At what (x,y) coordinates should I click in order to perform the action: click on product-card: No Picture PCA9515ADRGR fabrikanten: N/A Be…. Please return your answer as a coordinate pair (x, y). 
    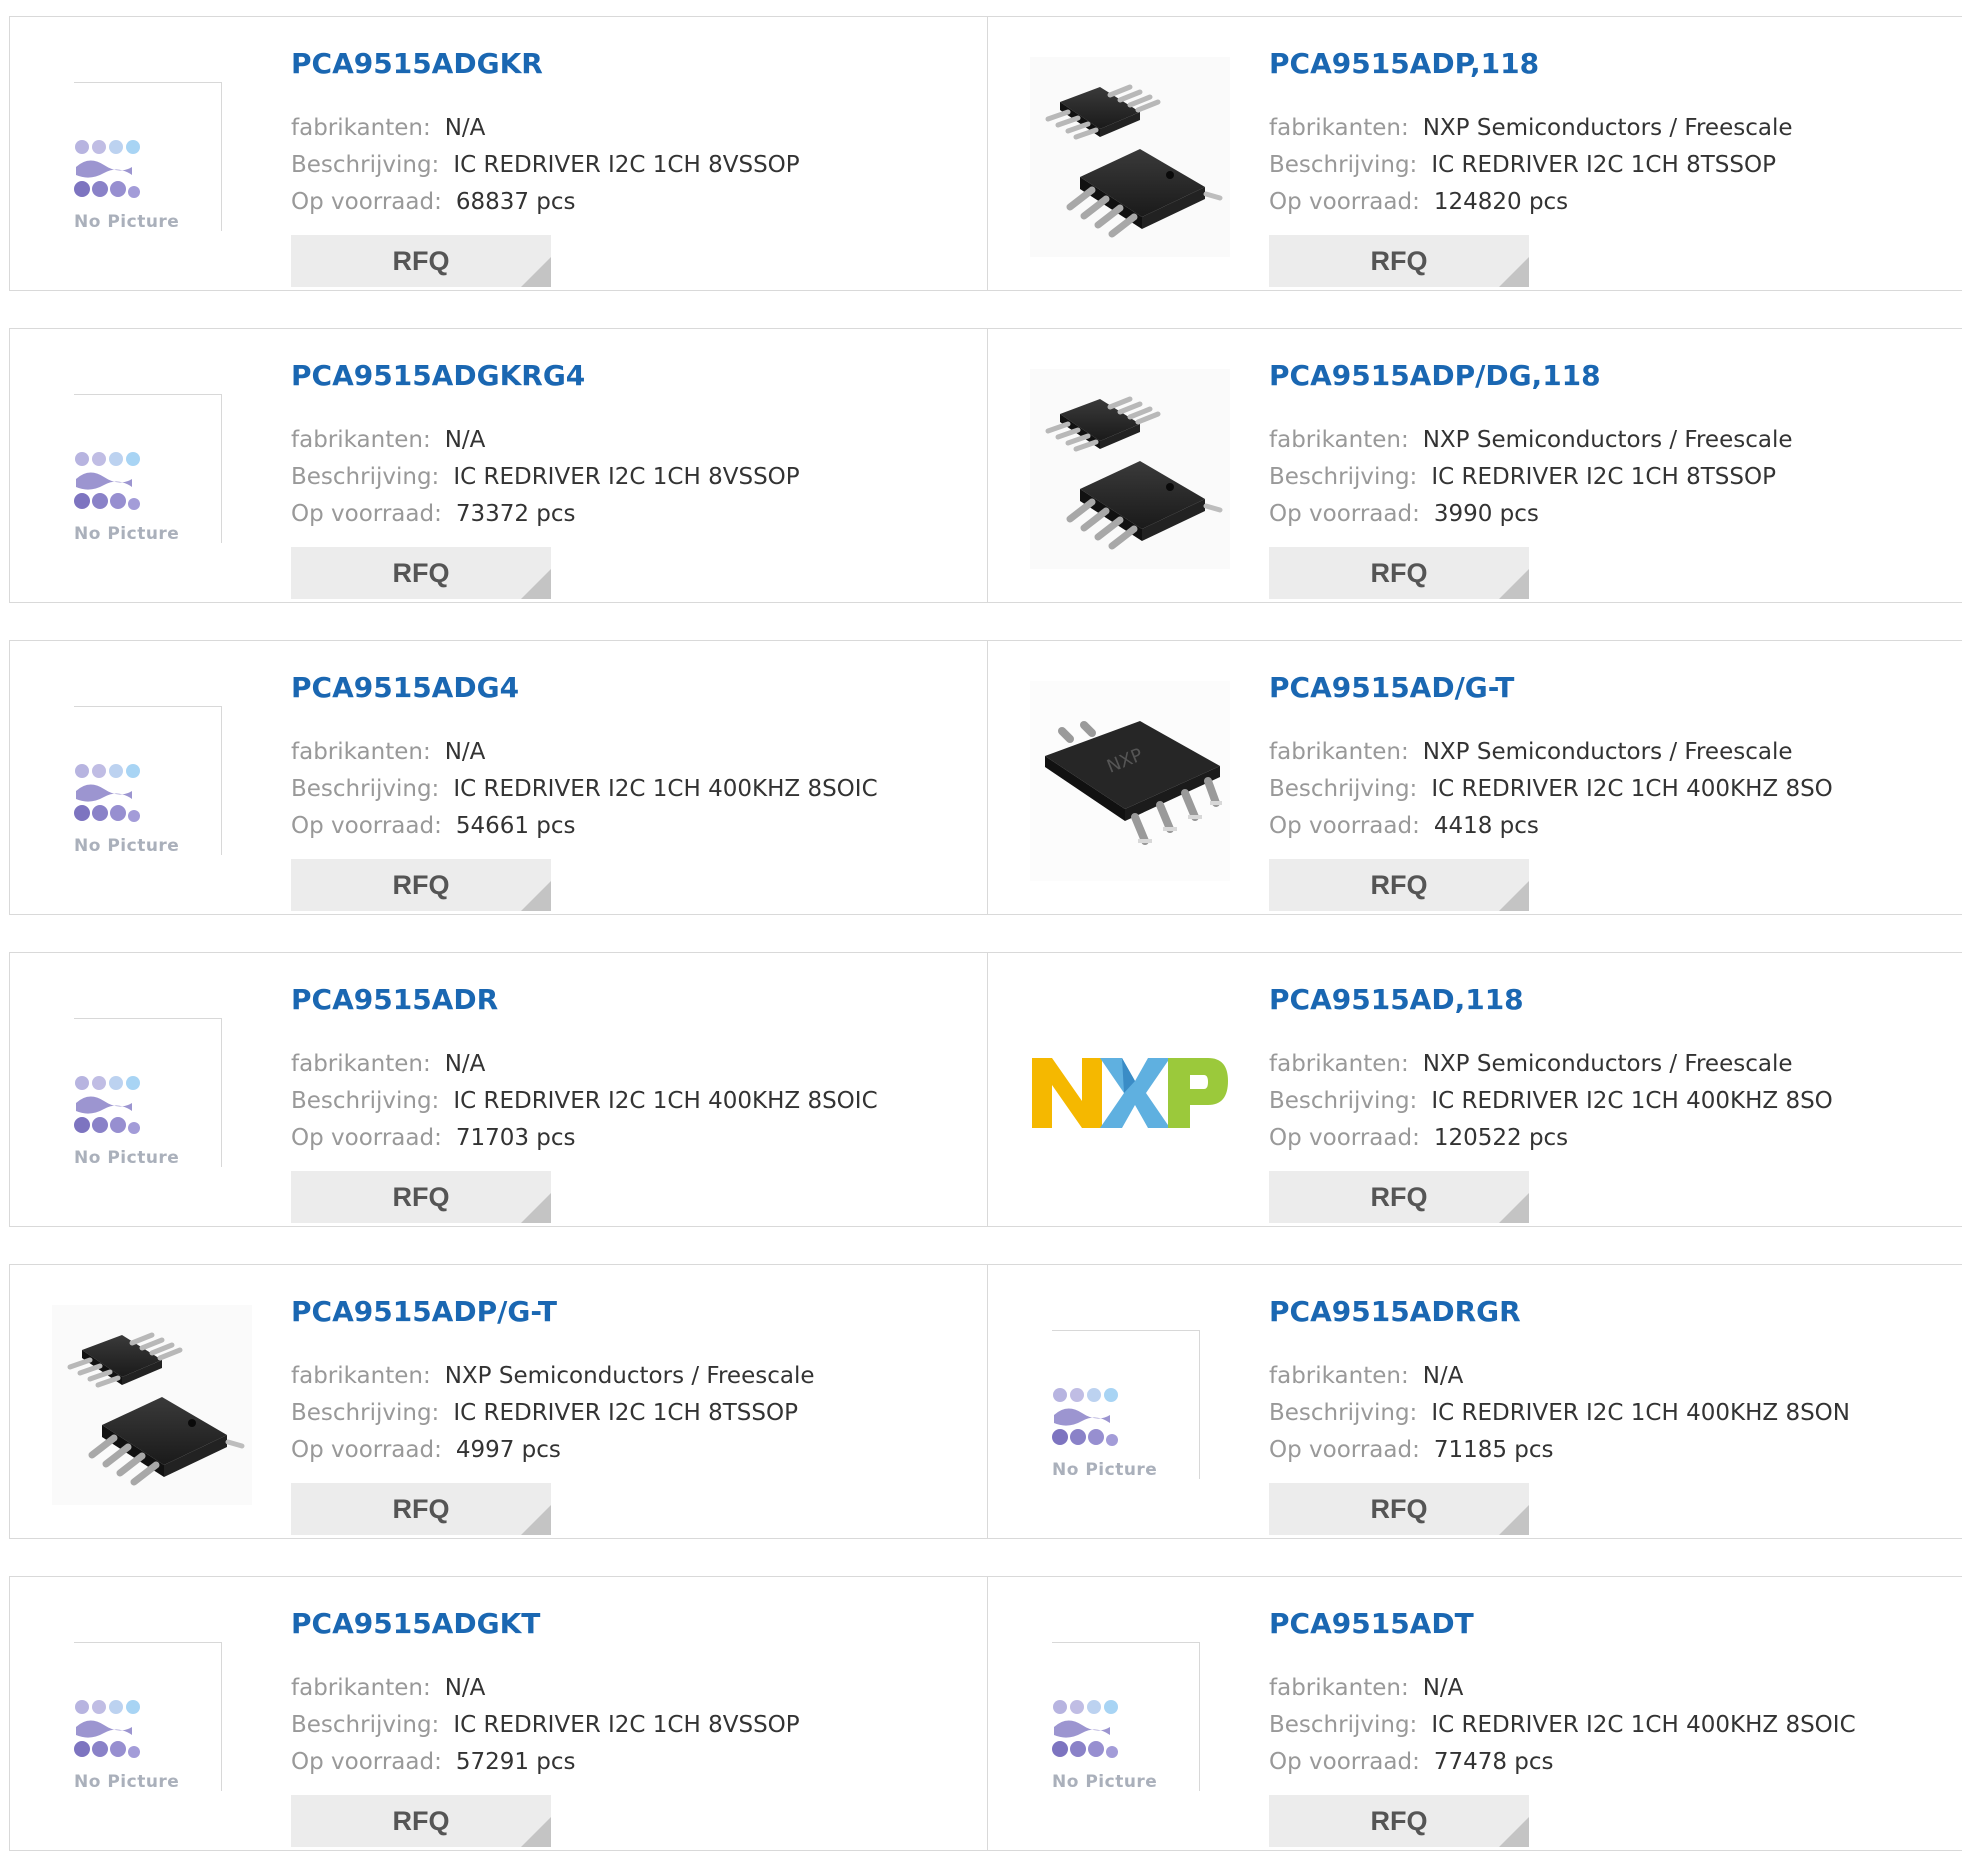
    Looking at the image, I should click on (1475, 1401).